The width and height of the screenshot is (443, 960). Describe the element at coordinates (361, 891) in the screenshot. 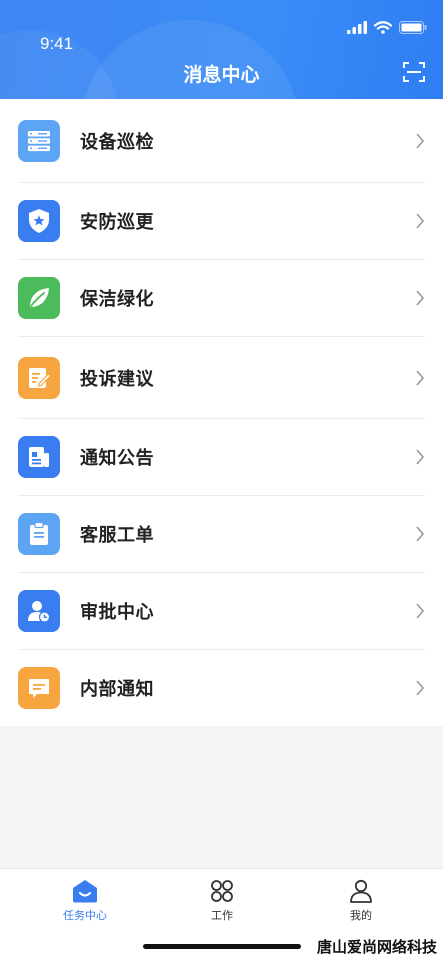

I see `profile-icon` at that location.